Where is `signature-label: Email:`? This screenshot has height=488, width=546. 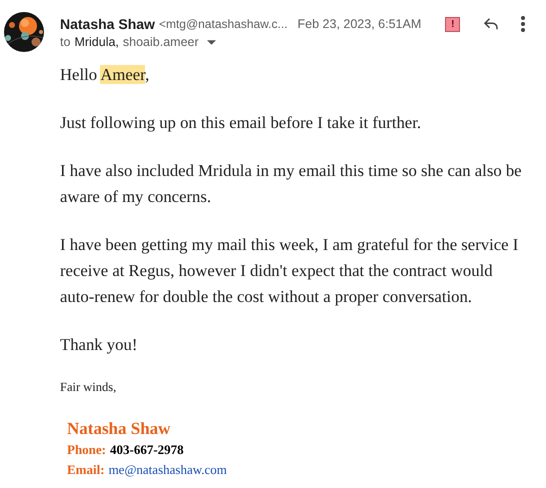
signature-label: Email: is located at coordinates (86, 470).